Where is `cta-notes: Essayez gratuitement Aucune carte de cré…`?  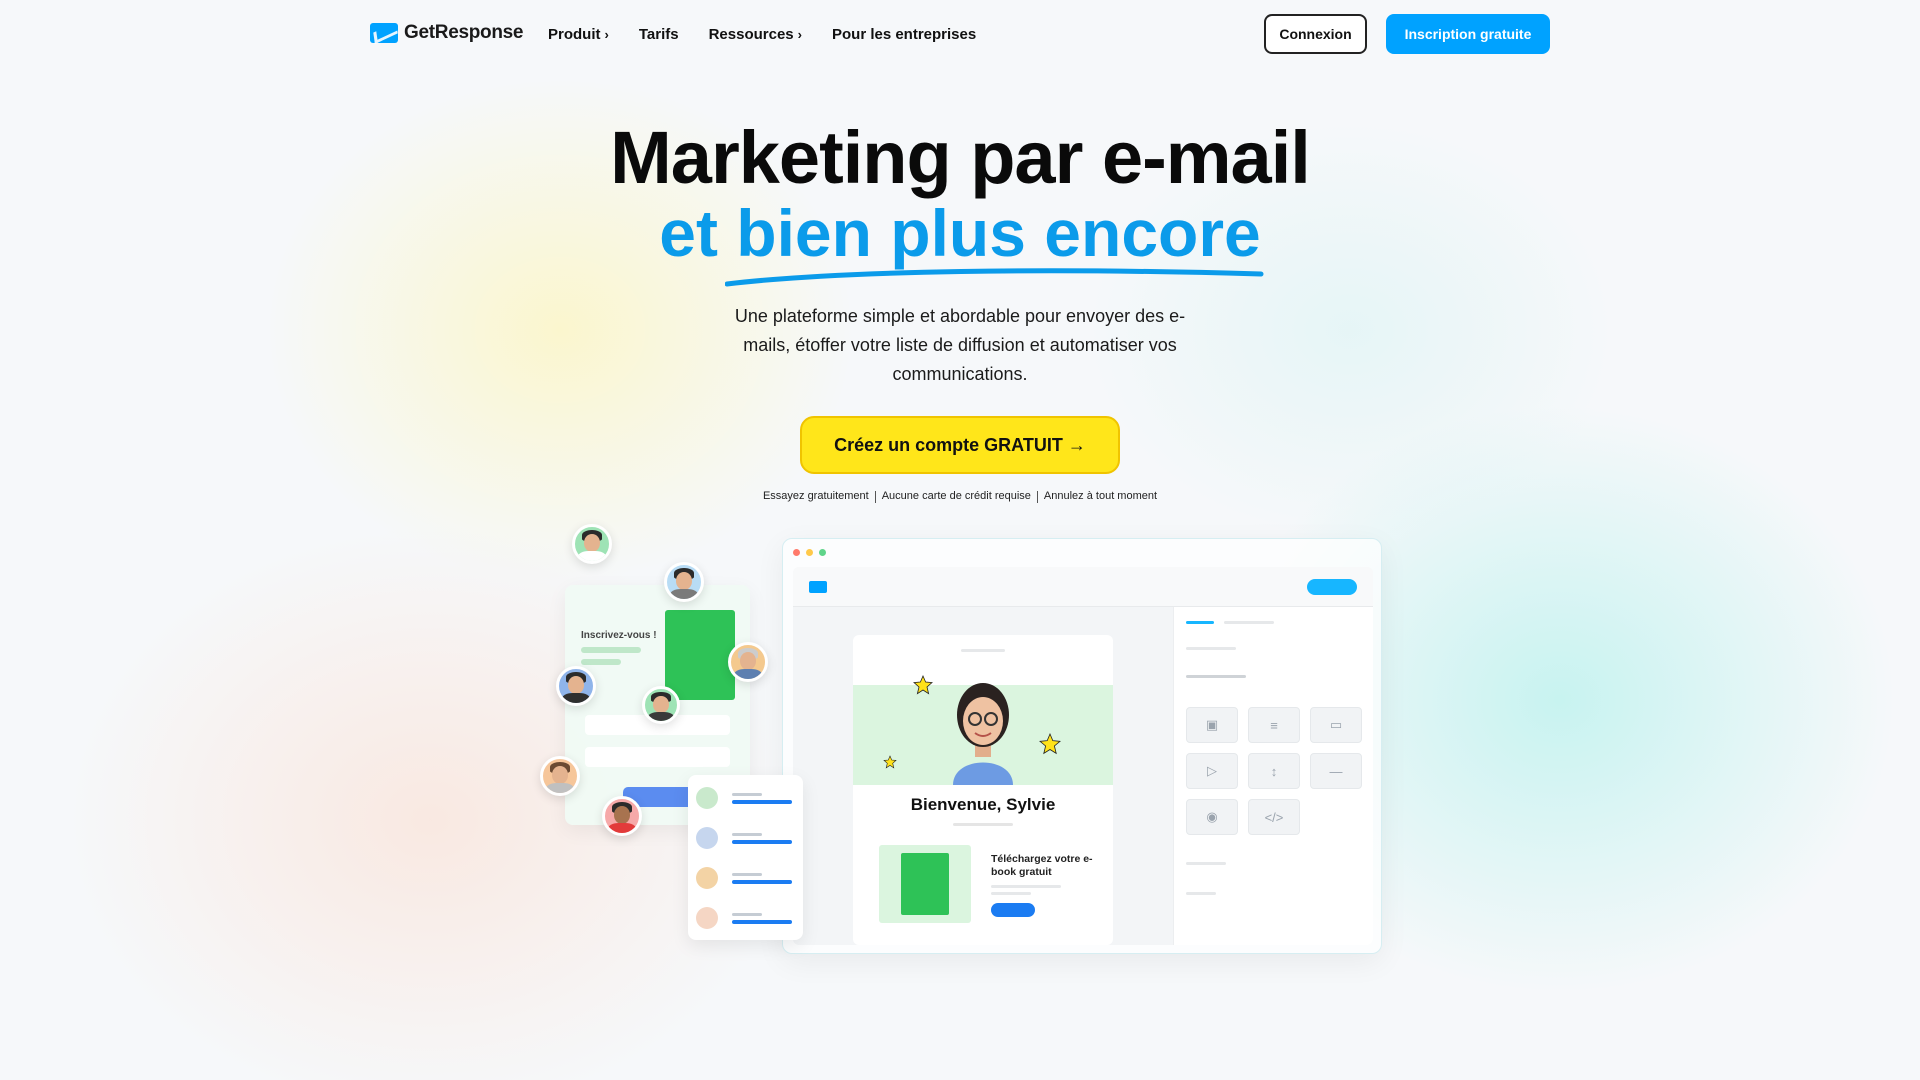
cta-notes: Essayez gratuitement Aucune carte de cré… is located at coordinates (960, 496).